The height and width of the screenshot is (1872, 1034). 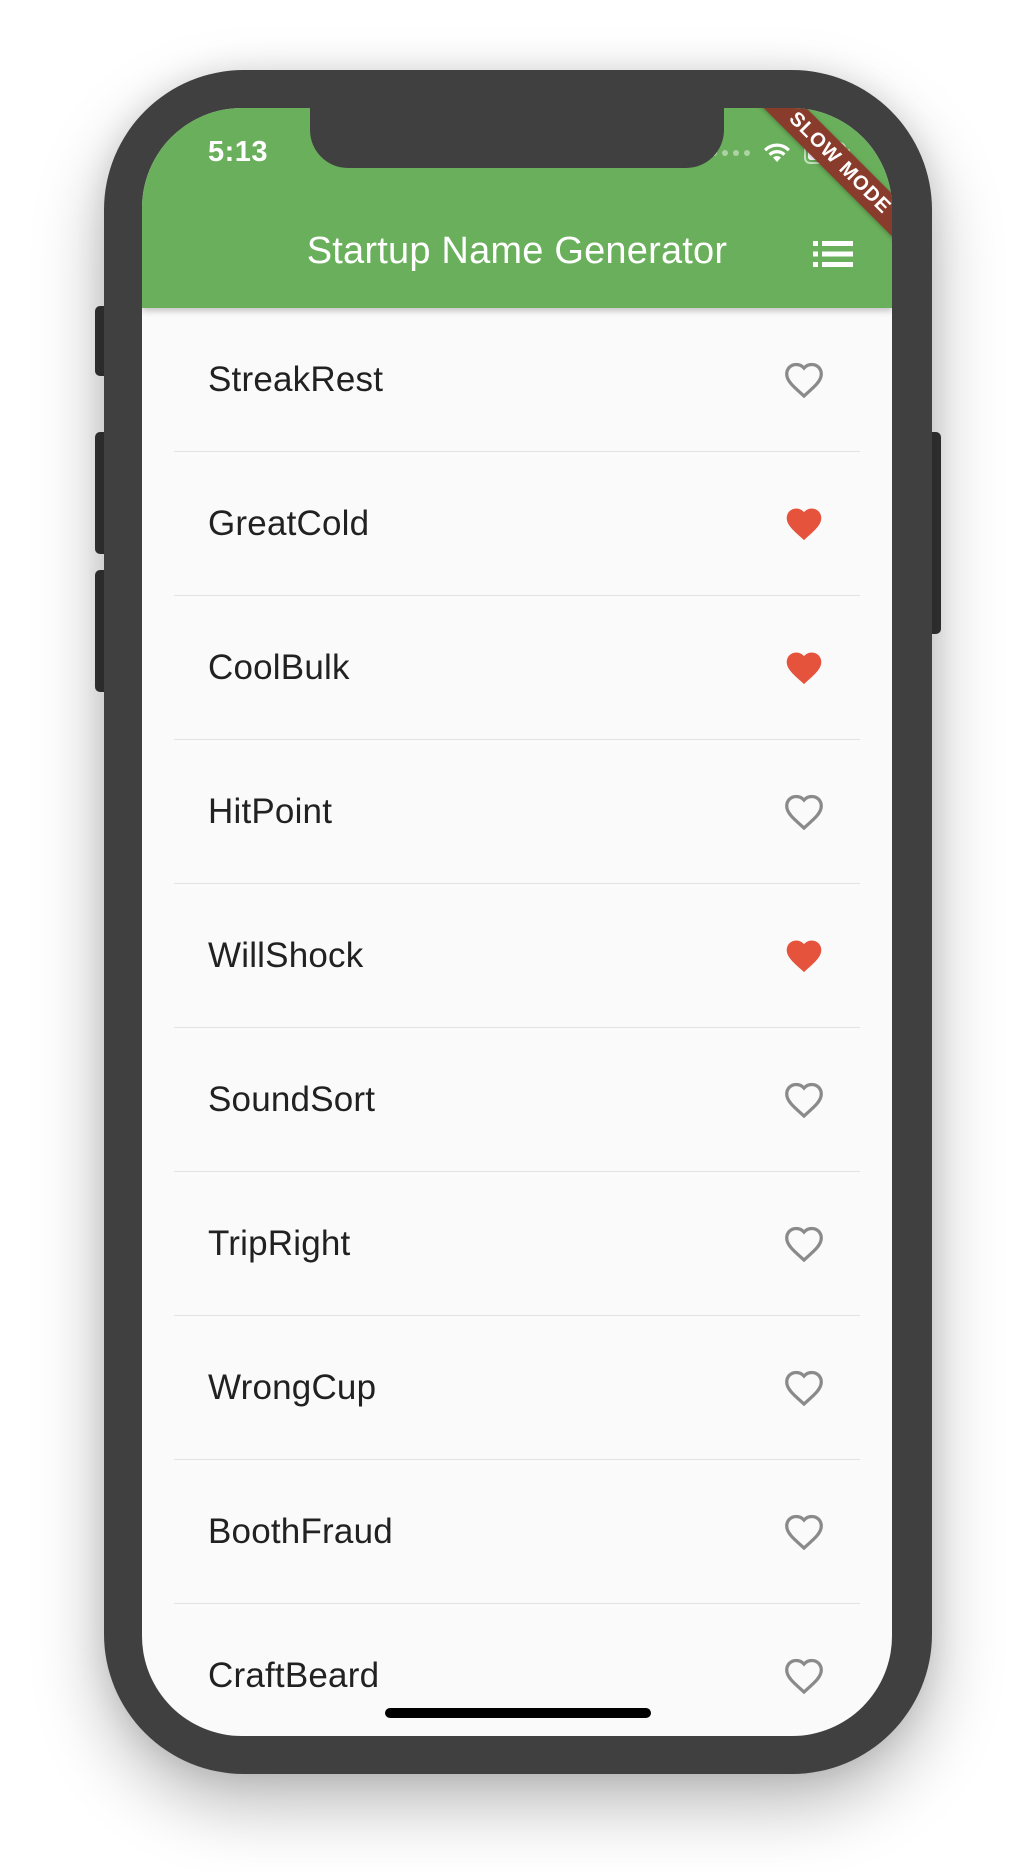 I want to click on startup-name: HitPoint, so click(x=270, y=811).